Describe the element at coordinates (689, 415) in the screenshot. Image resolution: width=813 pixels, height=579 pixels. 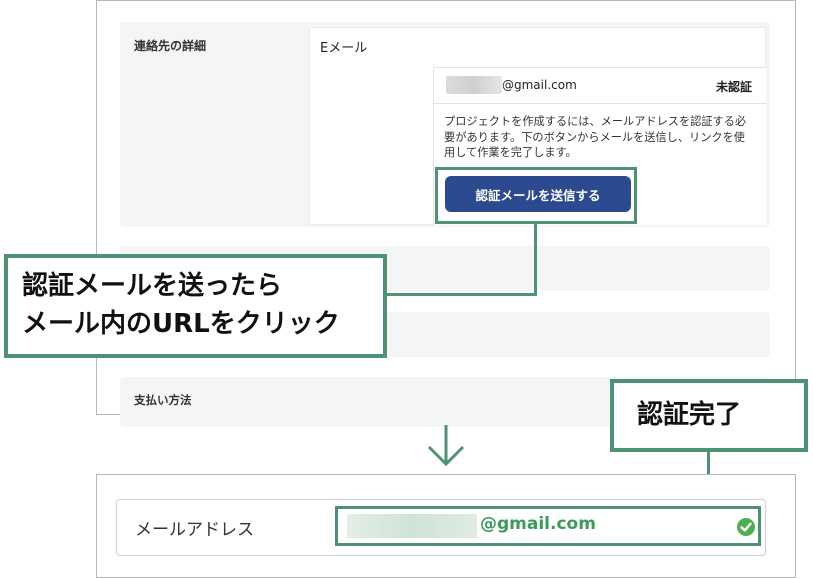
I see `verification-complete-text: 認証完了` at that location.